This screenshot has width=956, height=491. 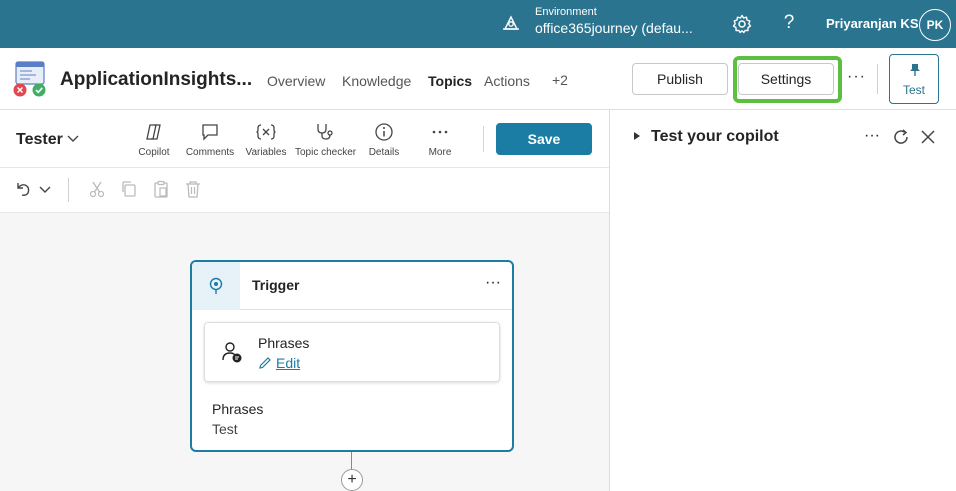 What do you see at coordinates (232, 352) in the screenshot?
I see `user-message-icon` at bounding box center [232, 352].